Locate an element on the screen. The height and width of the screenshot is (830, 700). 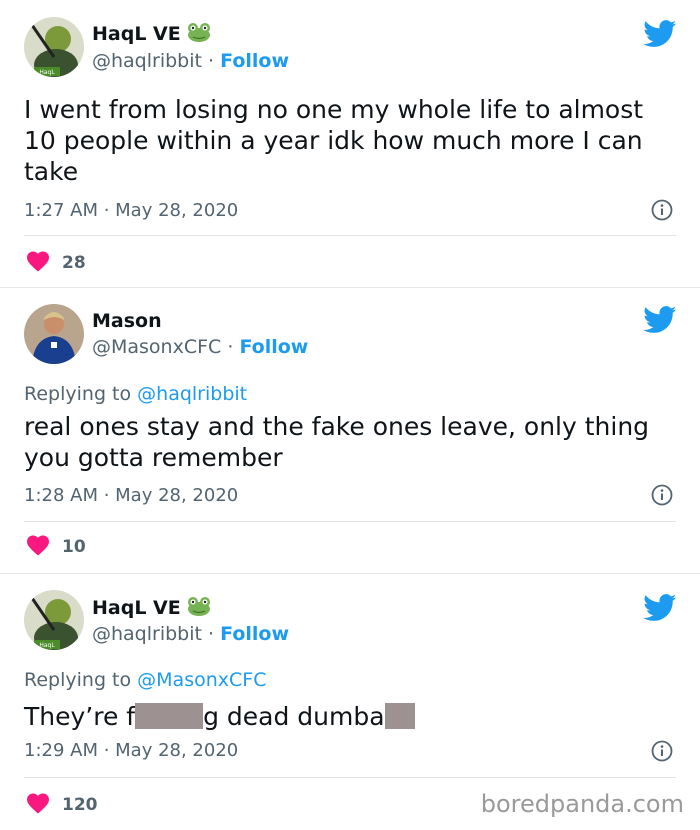
display-name: Mason is located at coordinates (127, 321).